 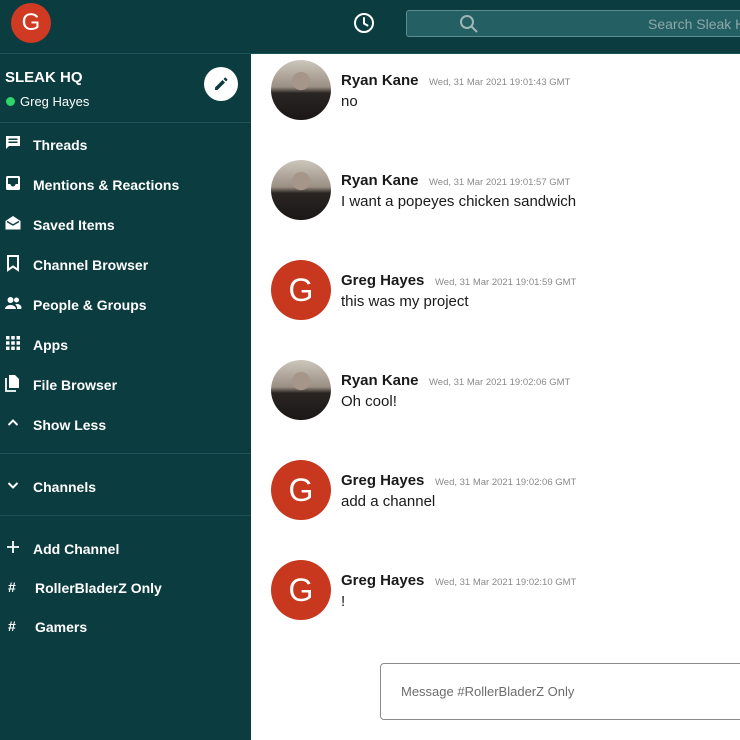 I want to click on chevron-down-icon, so click(x=13, y=485).